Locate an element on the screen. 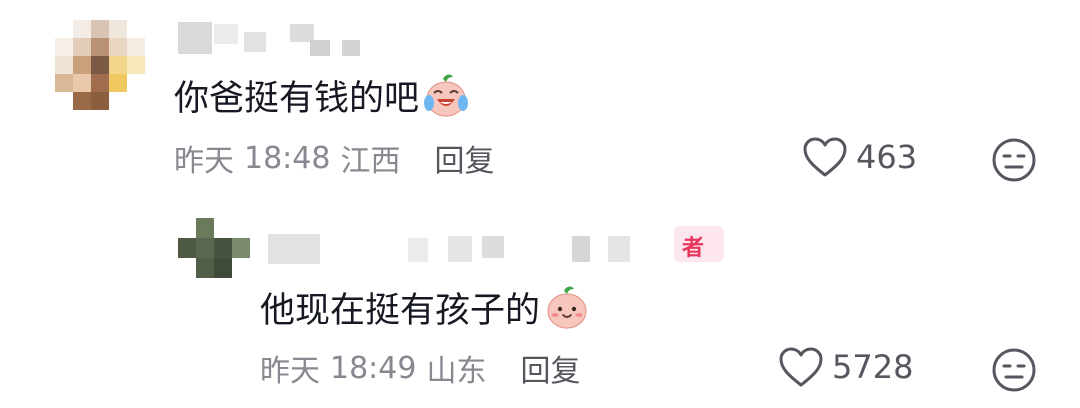  location: 江西 is located at coordinates (370, 161).